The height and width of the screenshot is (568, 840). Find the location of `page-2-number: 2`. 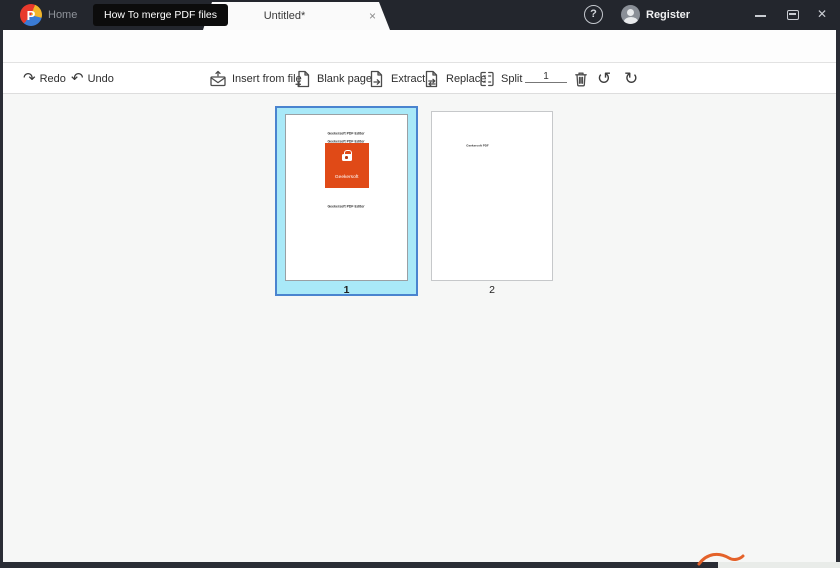

page-2-number: 2 is located at coordinates (492, 290).